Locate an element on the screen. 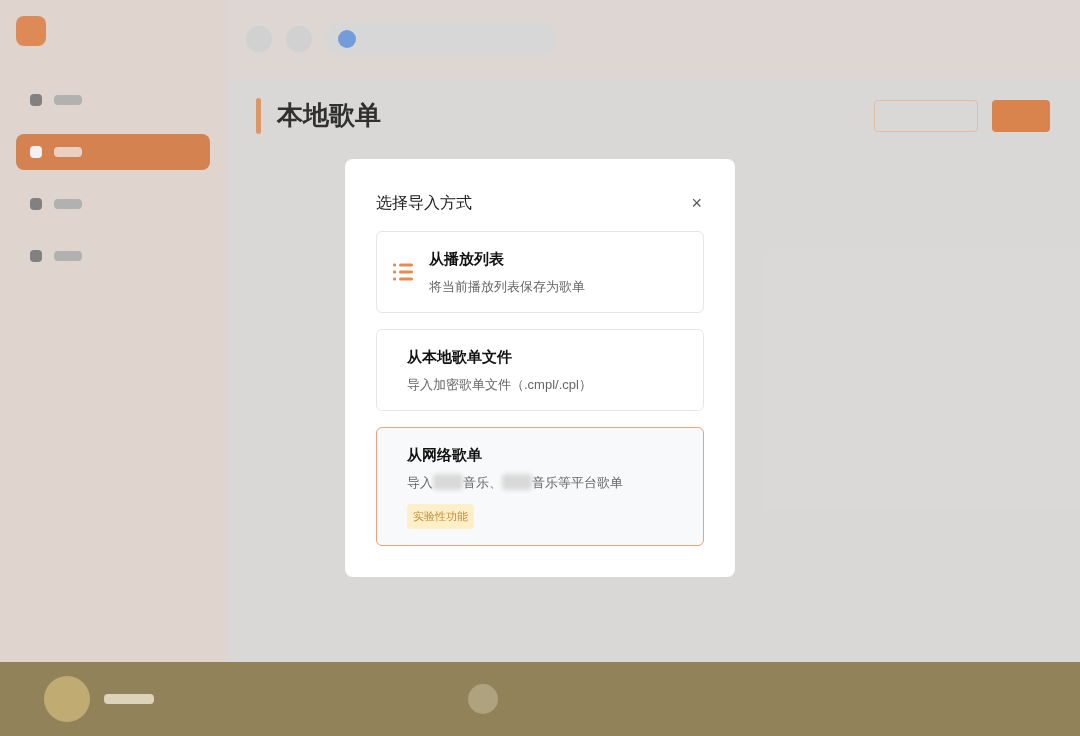 The height and width of the screenshot is (736, 1080). import-option: 从网络歌单 导入 音乐、 音乐等平台歌单 实验性功能 is located at coordinates (540, 486).